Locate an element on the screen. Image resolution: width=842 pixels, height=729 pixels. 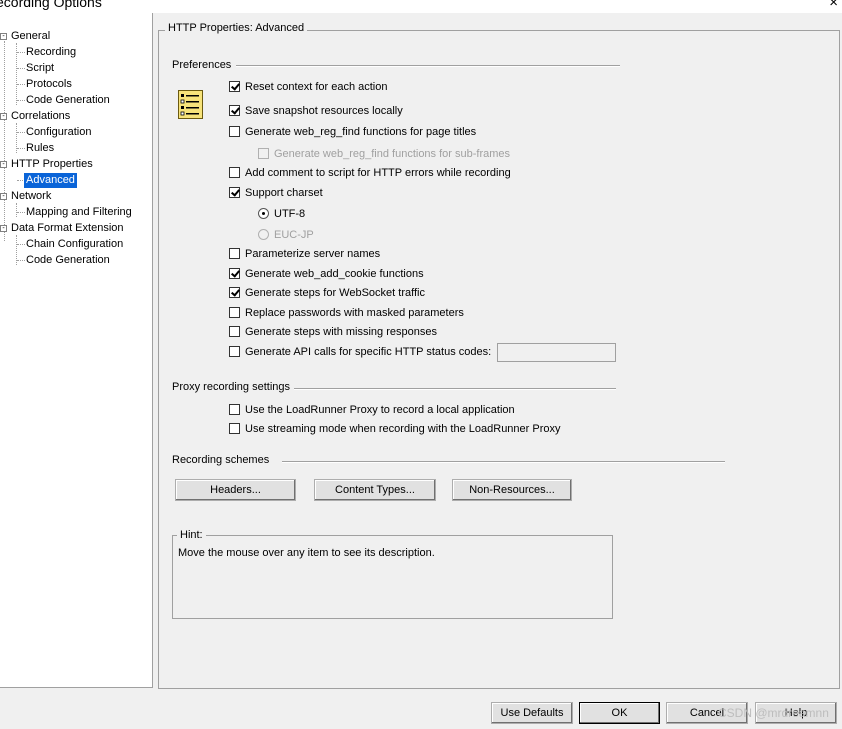
euc-jp-label: EUC-JP is located at coordinates (294, 235).